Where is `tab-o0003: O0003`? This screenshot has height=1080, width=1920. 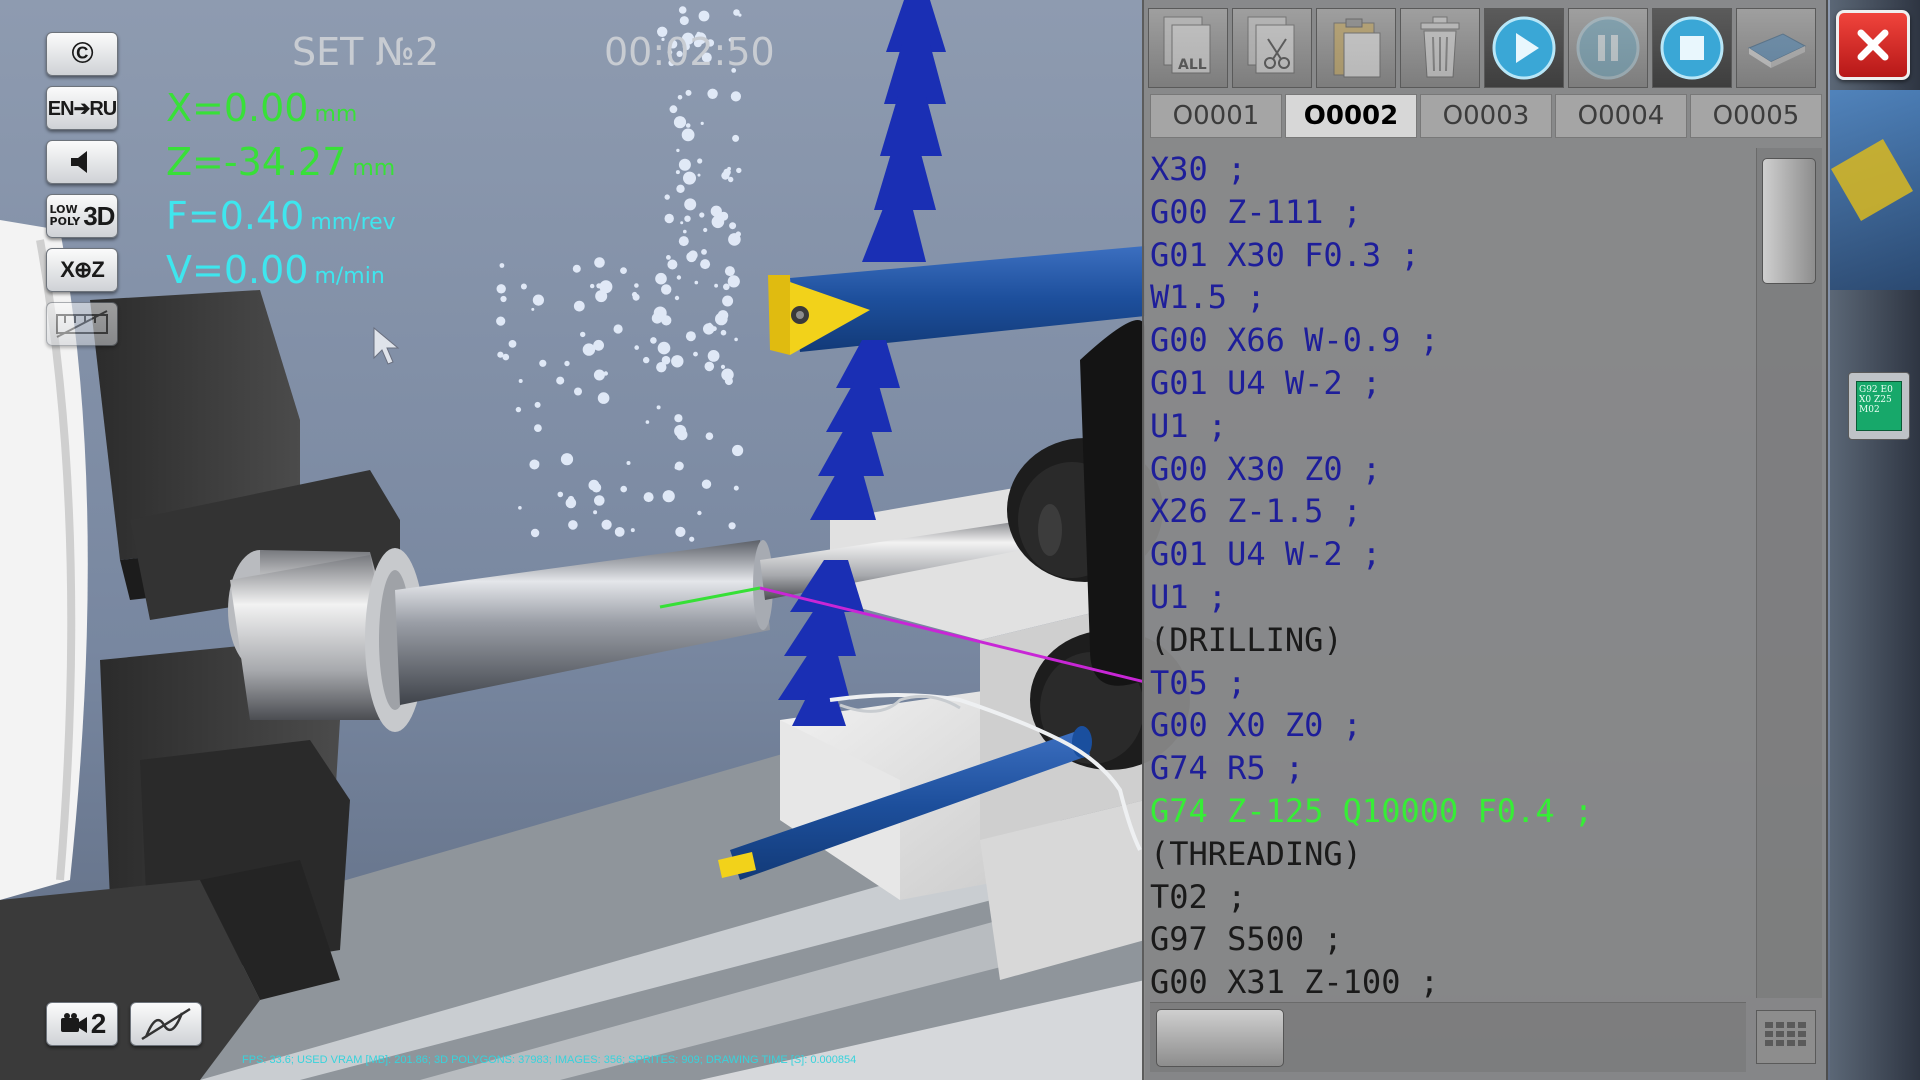
tab-o0003: O0003 is located at coordinates (1486, 116).